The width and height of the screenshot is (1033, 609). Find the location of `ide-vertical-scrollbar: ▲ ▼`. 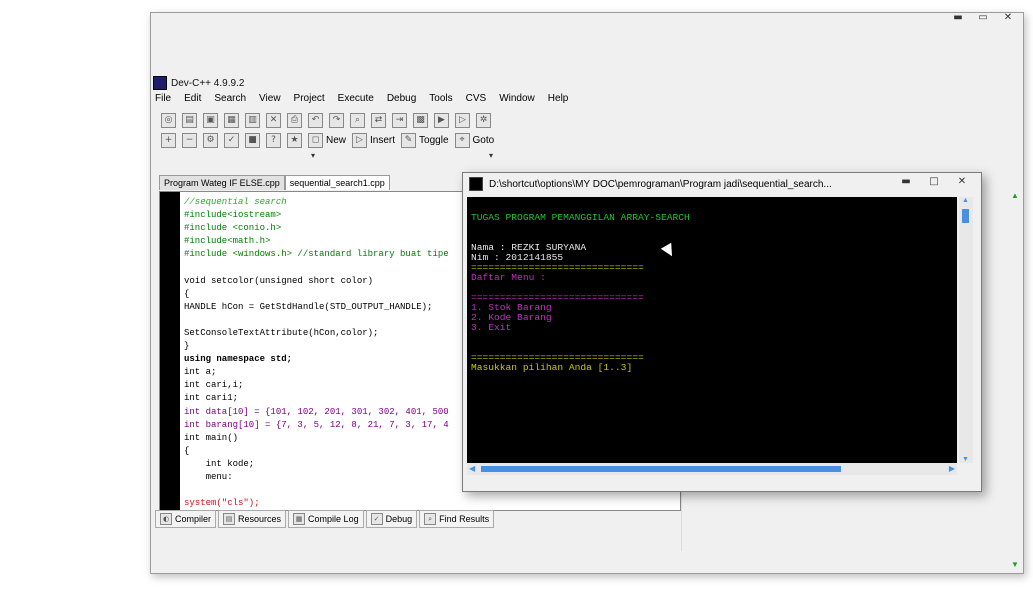

ide-vertical-scrollbar: ▲ ▼ is located at coordinates (1016, 380).